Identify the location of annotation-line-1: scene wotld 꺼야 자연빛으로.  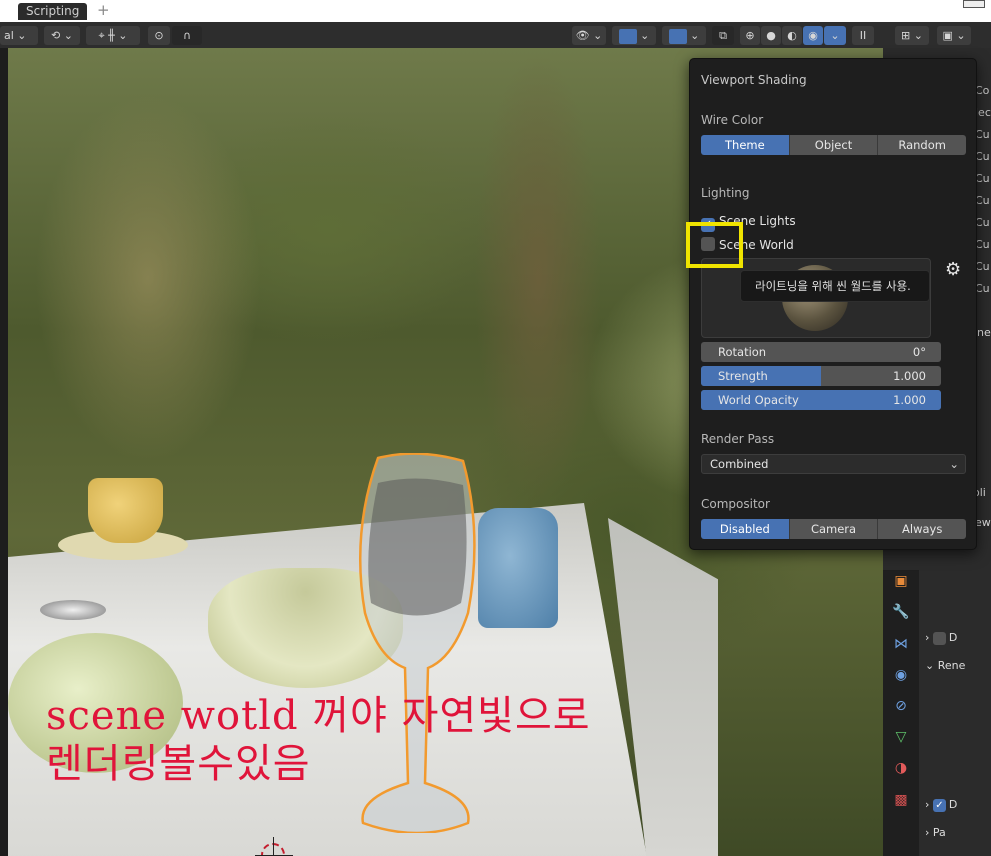
(318, 716).